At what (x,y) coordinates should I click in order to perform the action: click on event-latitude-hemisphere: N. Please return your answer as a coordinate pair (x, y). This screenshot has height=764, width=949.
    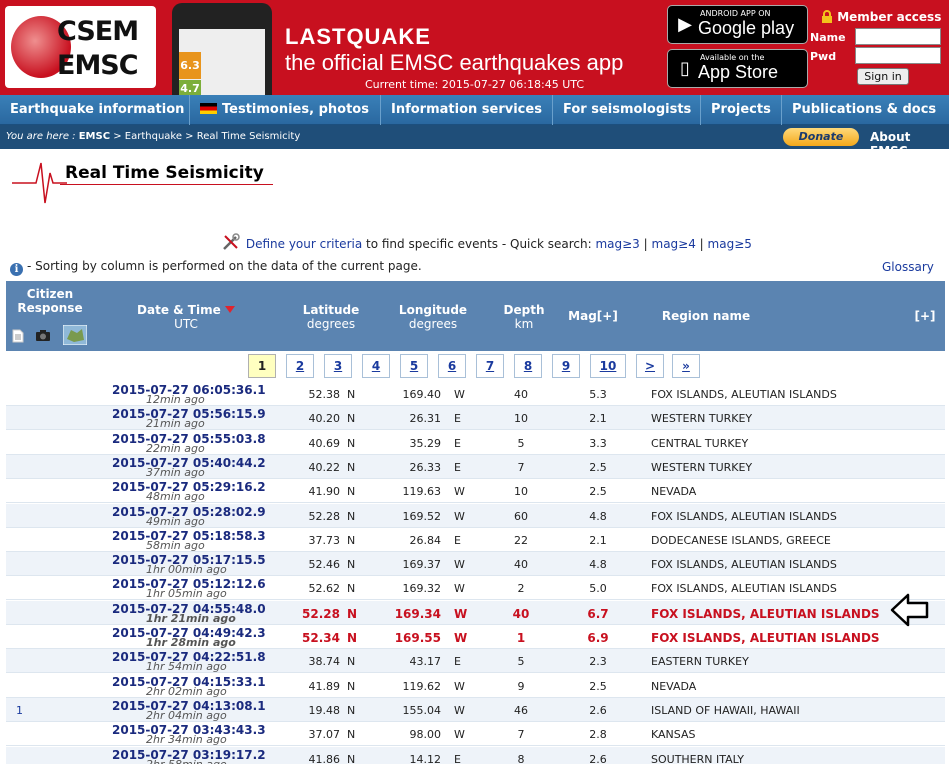
    Looking at the image, I should click on (351, 686).